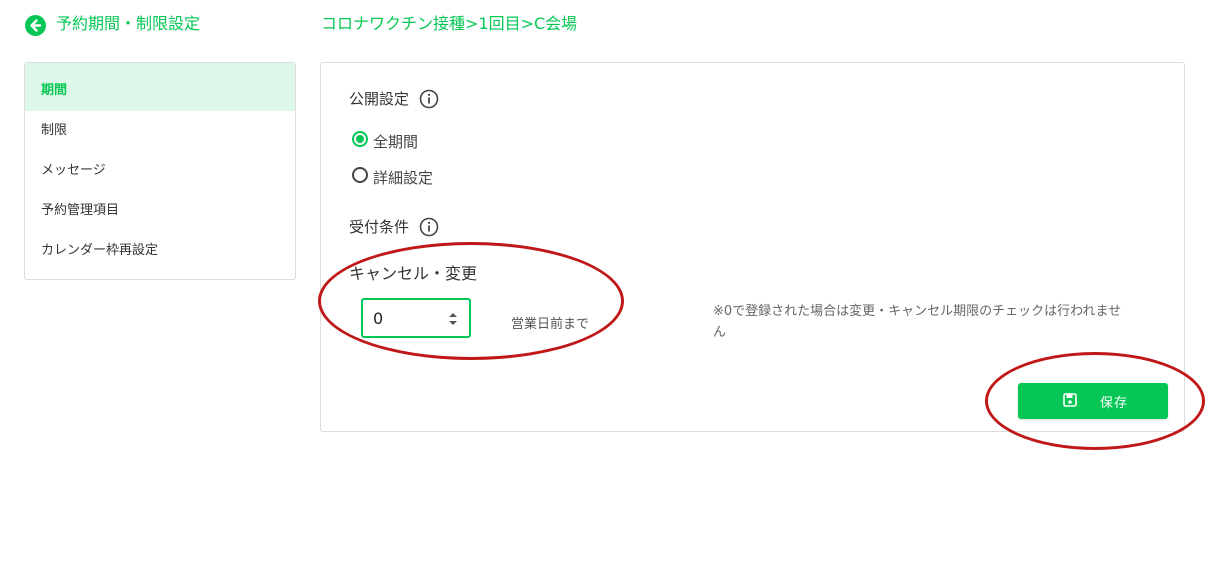  What do you see at coordinates (449, 24) in the screenshot?
I see `breadcrumb: コロナワクチン接種>1回目>C会場` at bounding box center [449, 24].